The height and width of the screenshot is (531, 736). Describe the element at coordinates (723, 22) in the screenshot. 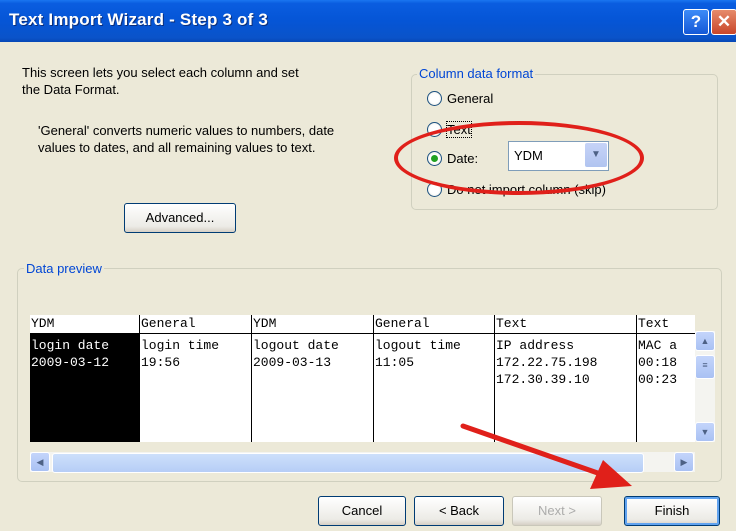

I see `close-icon: ✕` at that location.